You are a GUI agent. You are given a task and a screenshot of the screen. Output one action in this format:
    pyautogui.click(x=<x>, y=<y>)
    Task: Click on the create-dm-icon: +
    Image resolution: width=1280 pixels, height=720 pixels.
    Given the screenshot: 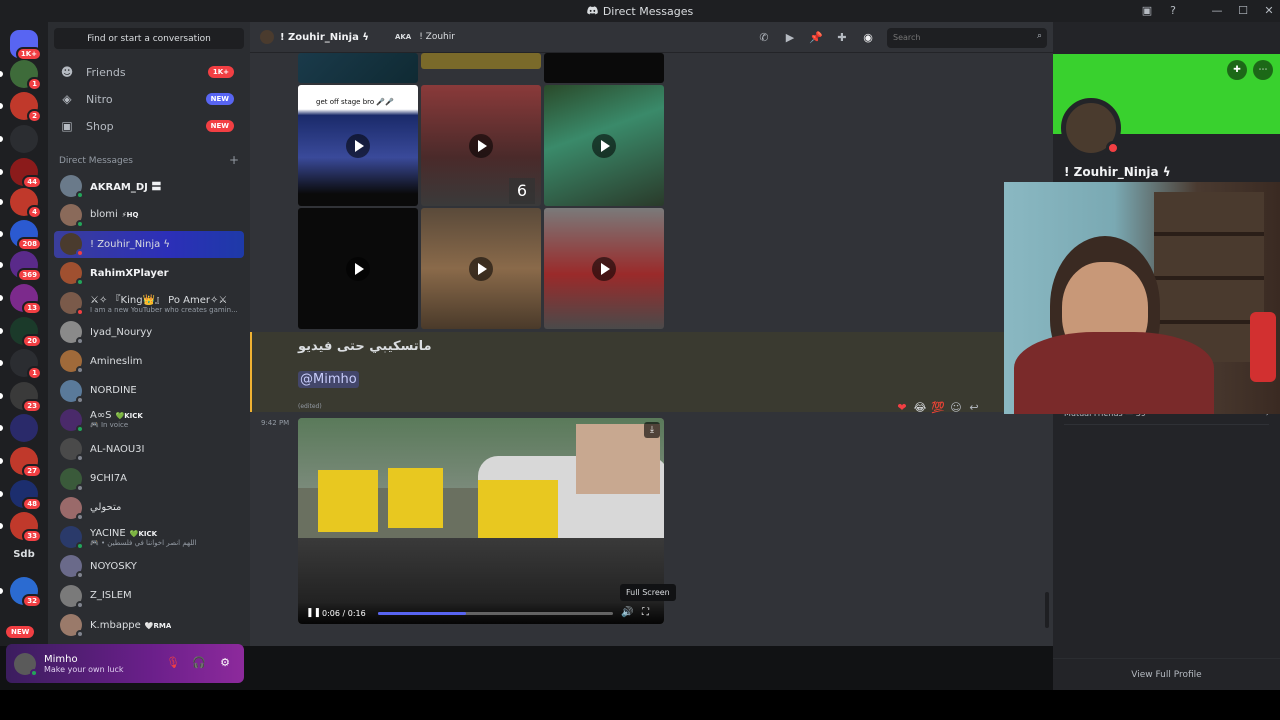 What is the action you would take?
    pyautogui.click(x=234, y=160)
    